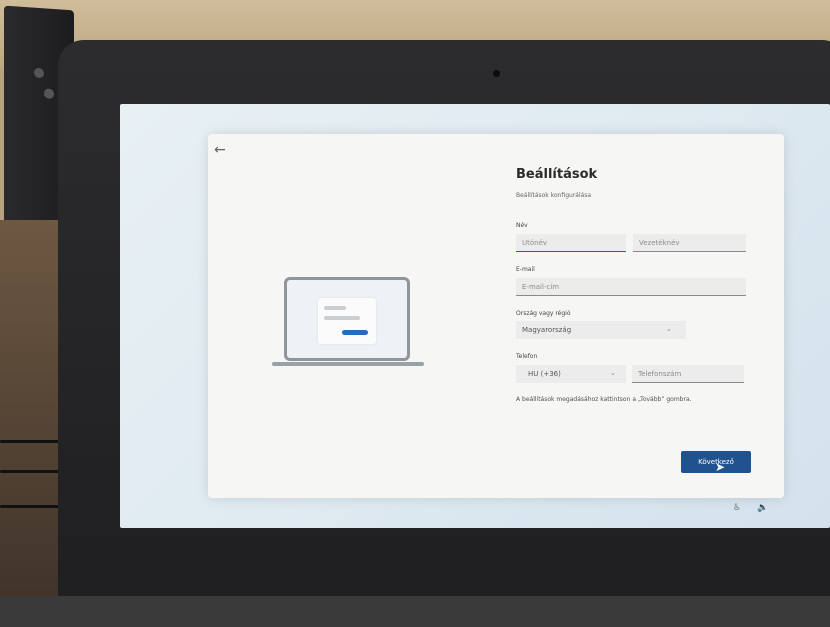 Image resolution: width=830 pixels, height=627 pixels. Describe the element at coordinates (554, 195) in the screenshot. I see `page-subtitle: Beállítások konfigurálása` at that location.